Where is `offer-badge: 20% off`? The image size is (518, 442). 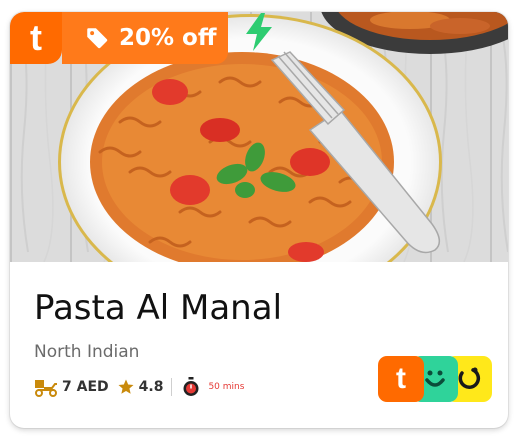
offer-badge: 20% off is located at coordinates (145, 38).